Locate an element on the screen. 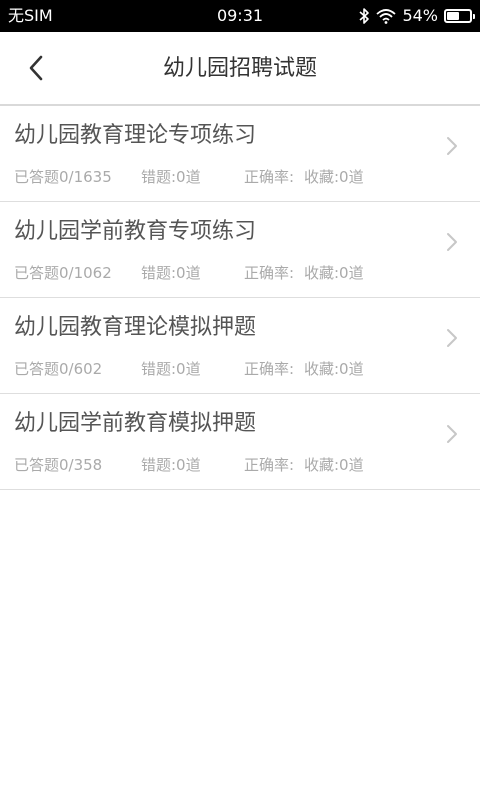 This screenshot has height=800, width=480. answered-count: 已答题0/1062 is located at coordinates (63, 273).